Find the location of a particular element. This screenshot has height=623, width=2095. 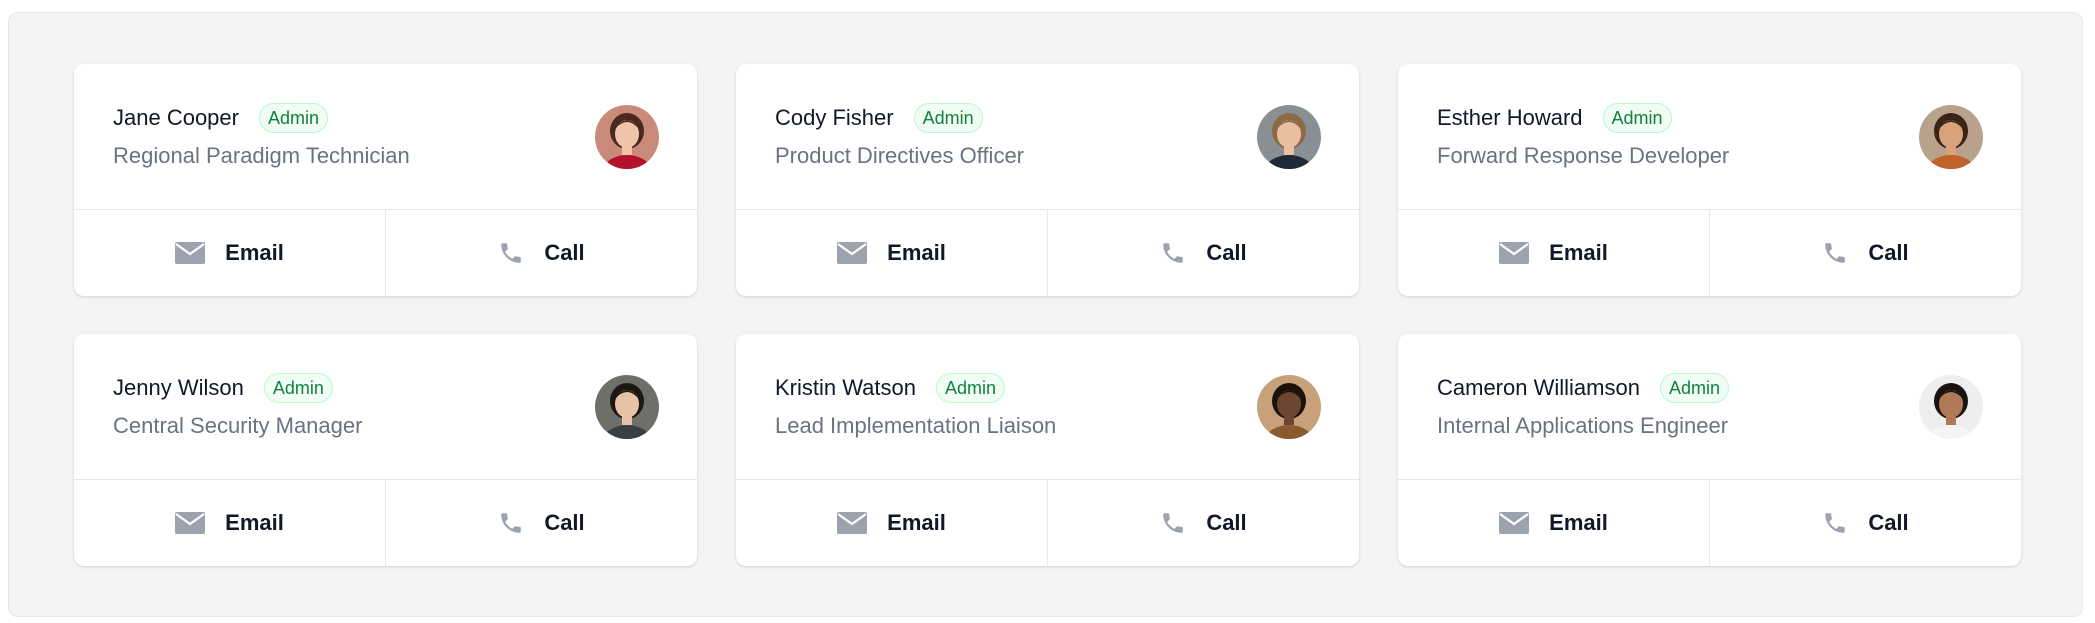

name-row: Jenny Wilson Admin is located at coordinates (237, 387).